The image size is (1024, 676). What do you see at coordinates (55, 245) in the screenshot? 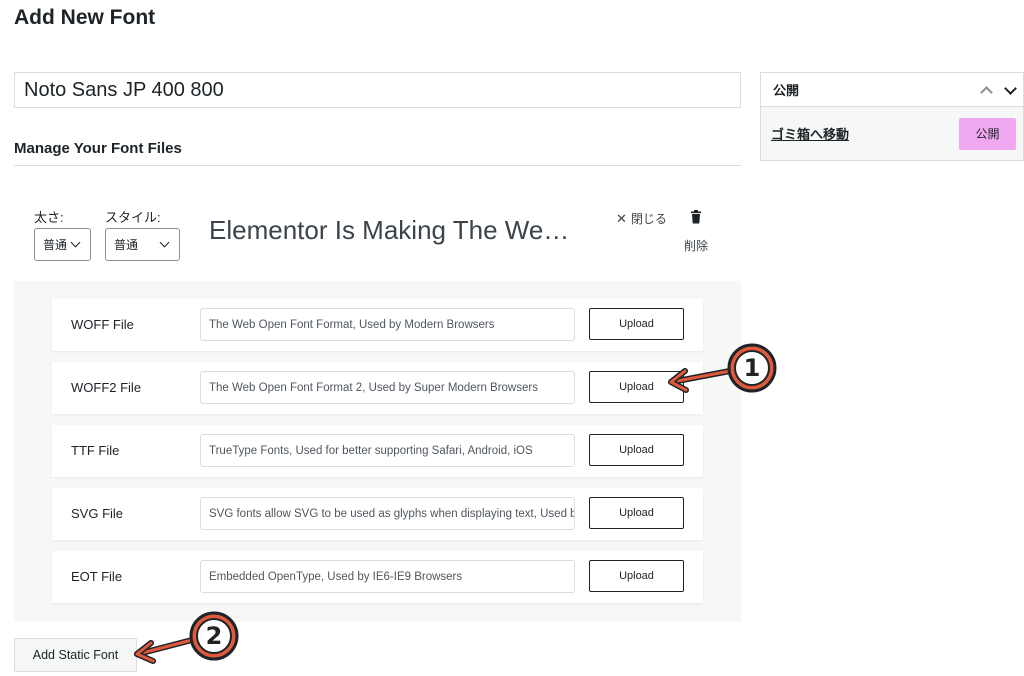
I see `weight-select-value: 普通` at bounding box center [55, 245].